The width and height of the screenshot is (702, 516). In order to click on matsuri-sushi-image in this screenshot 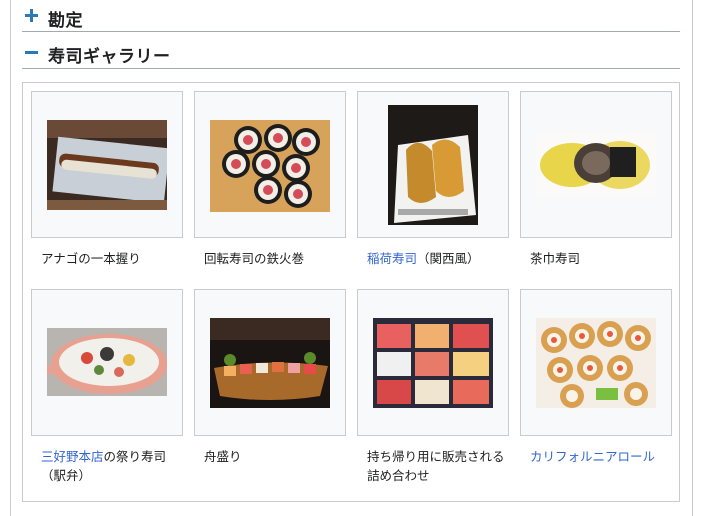, I will do `click(107, 362)`.